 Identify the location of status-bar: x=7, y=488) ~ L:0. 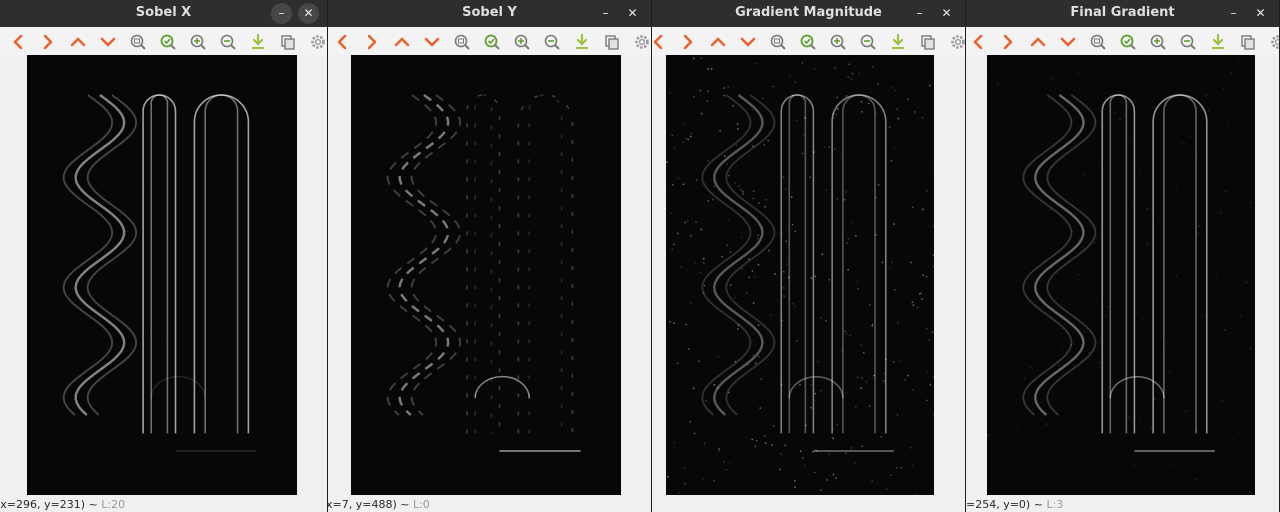
(379, 504).